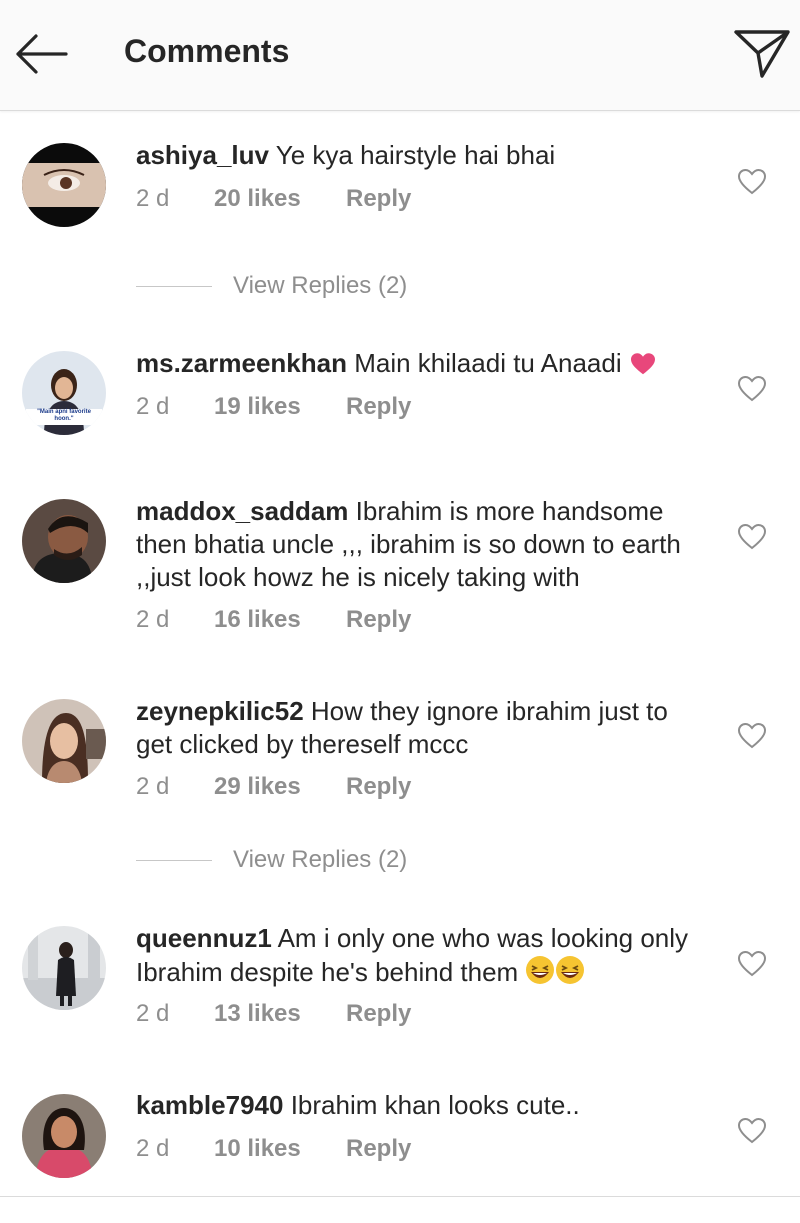 The height and width of the screenshot is (1223, 800). I want to click on comment-username: ashiya_luv, so click(202, 155).